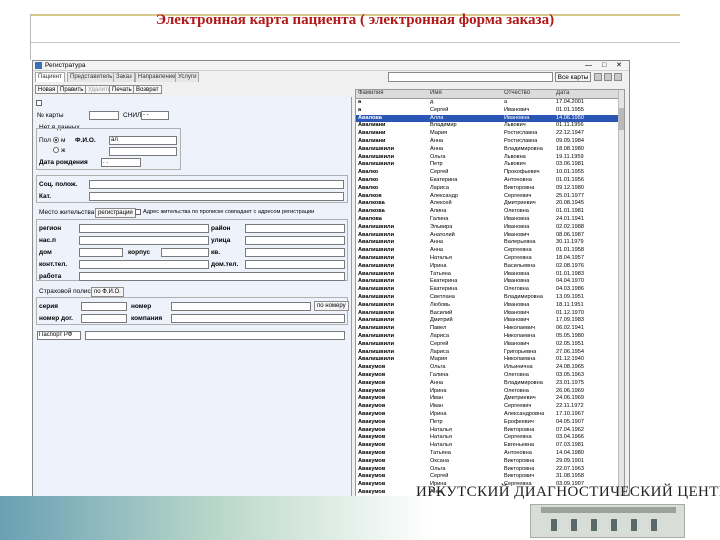 The width and height of the screenshot is (720, 540). What do you see at coordinates (487, 289) in the screenshot?
I see `table-row: Авалишвили Екатерина Олеговна 04.03.1986` at bounding box center [487, 289].